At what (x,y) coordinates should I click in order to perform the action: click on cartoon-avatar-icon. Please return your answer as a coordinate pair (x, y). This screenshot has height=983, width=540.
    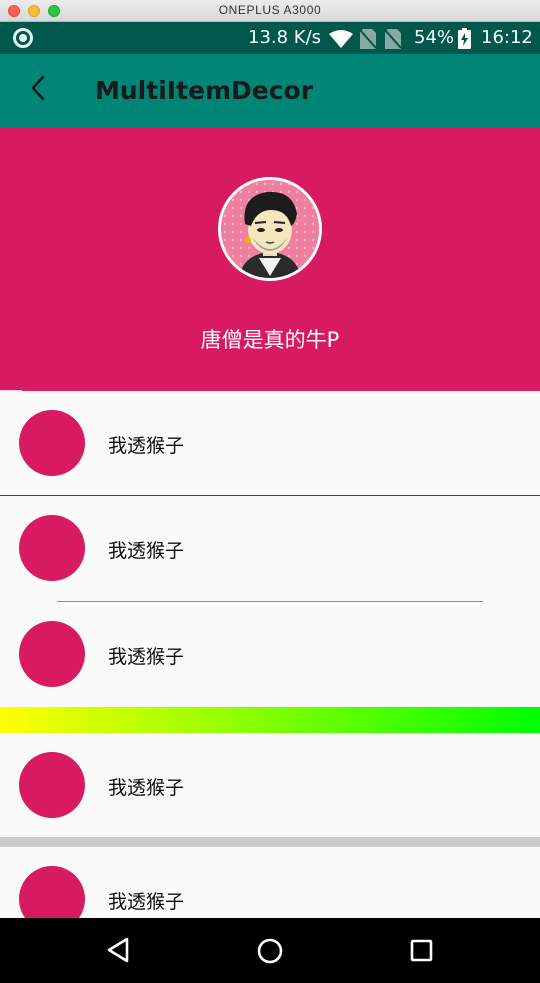
    Looking at the image, I should click on (270, 229).